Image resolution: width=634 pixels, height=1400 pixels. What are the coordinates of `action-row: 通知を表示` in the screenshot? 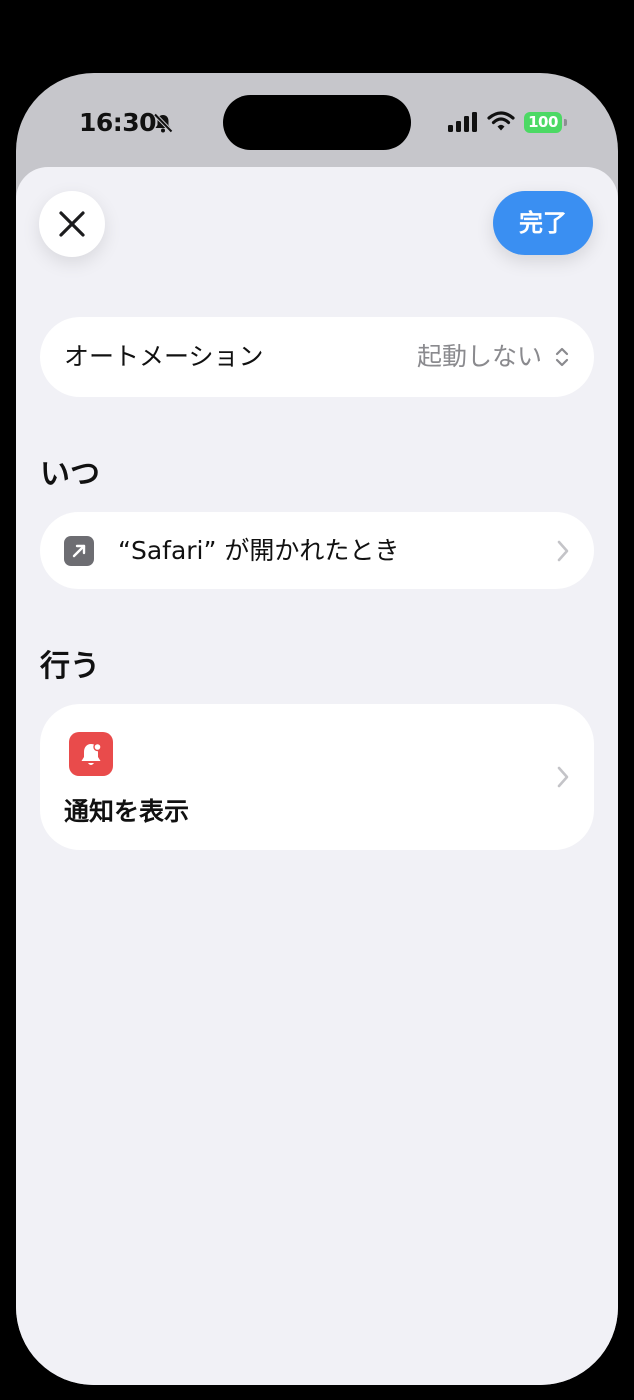 It's located at (317, 777).